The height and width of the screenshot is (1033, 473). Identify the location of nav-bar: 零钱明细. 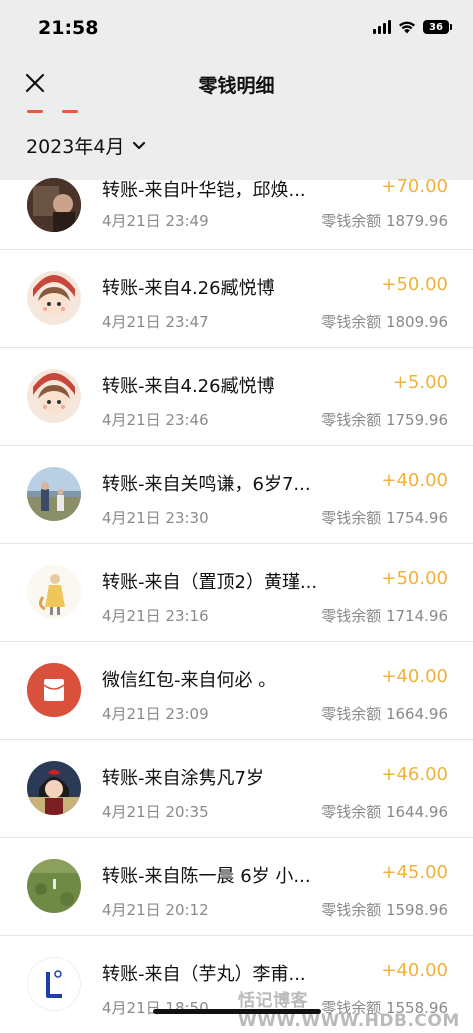
(236, 84).